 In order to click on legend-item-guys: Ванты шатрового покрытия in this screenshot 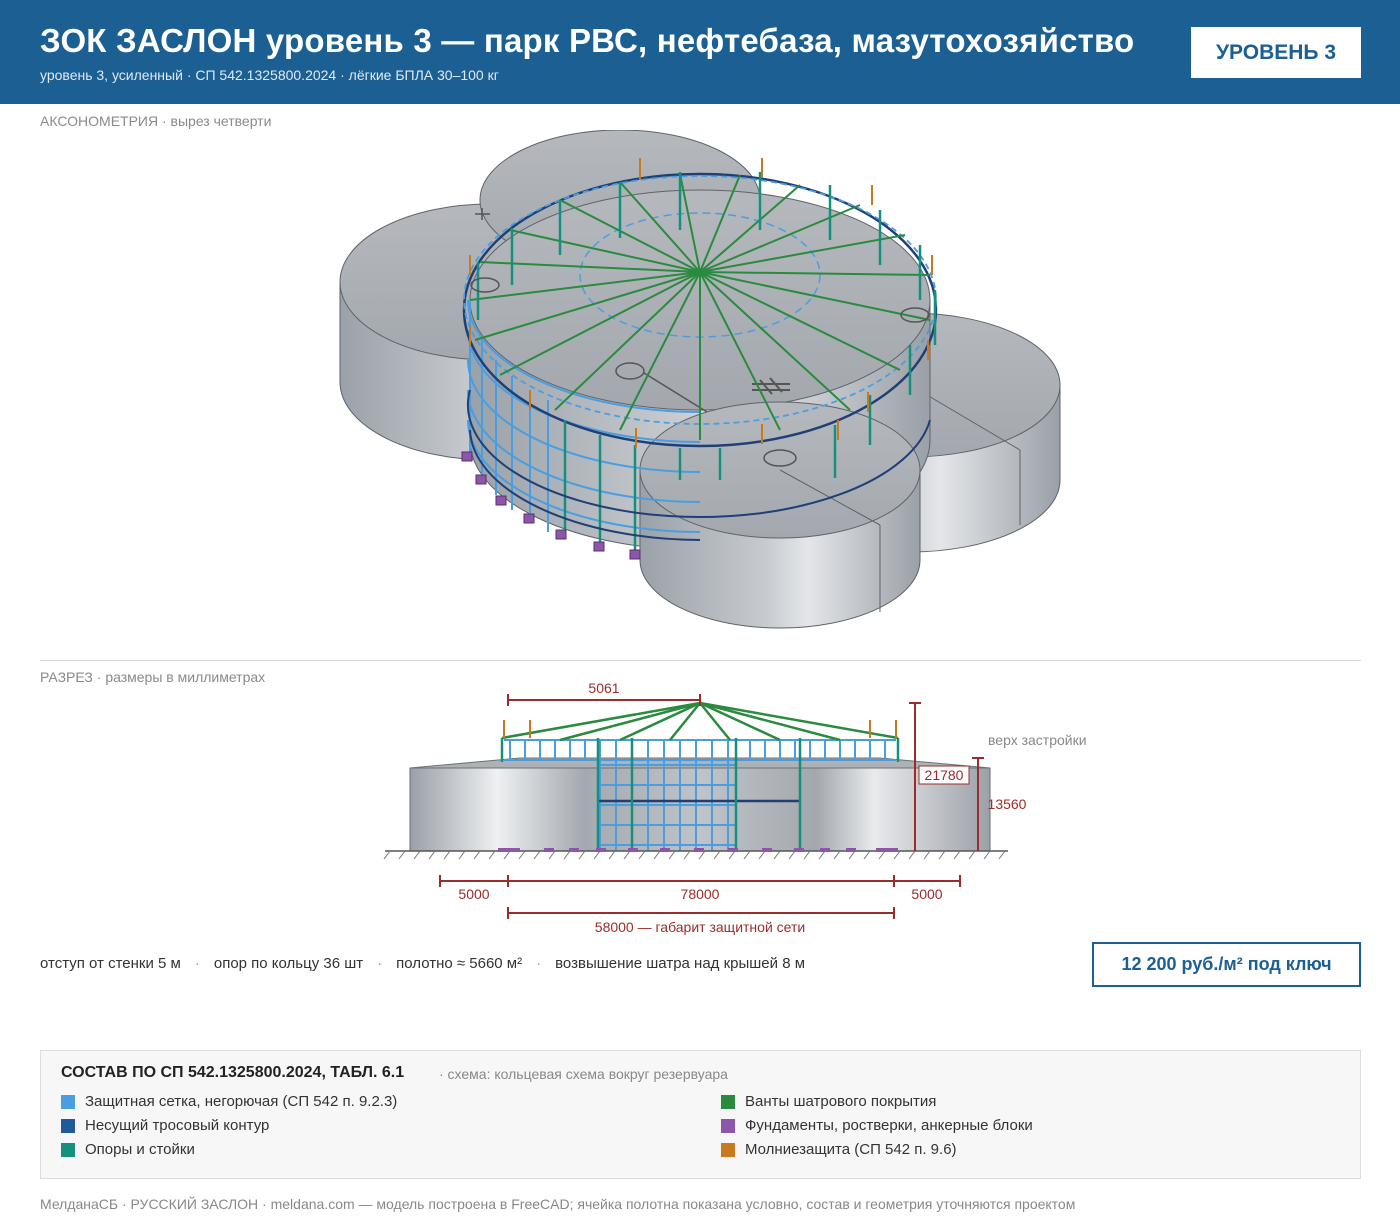, I will do `click(828, 1101)`.